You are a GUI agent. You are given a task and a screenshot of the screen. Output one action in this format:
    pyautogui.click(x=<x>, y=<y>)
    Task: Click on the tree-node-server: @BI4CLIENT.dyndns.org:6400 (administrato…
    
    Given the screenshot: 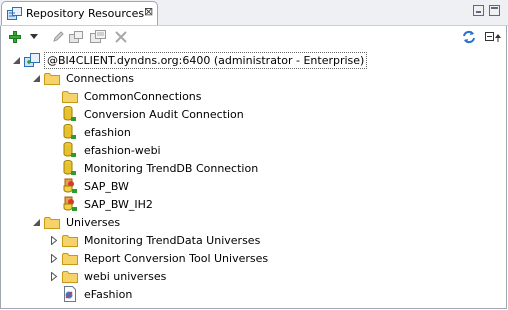 What is the action you would take?
    pyautogui.click(x=189, y=60)
    